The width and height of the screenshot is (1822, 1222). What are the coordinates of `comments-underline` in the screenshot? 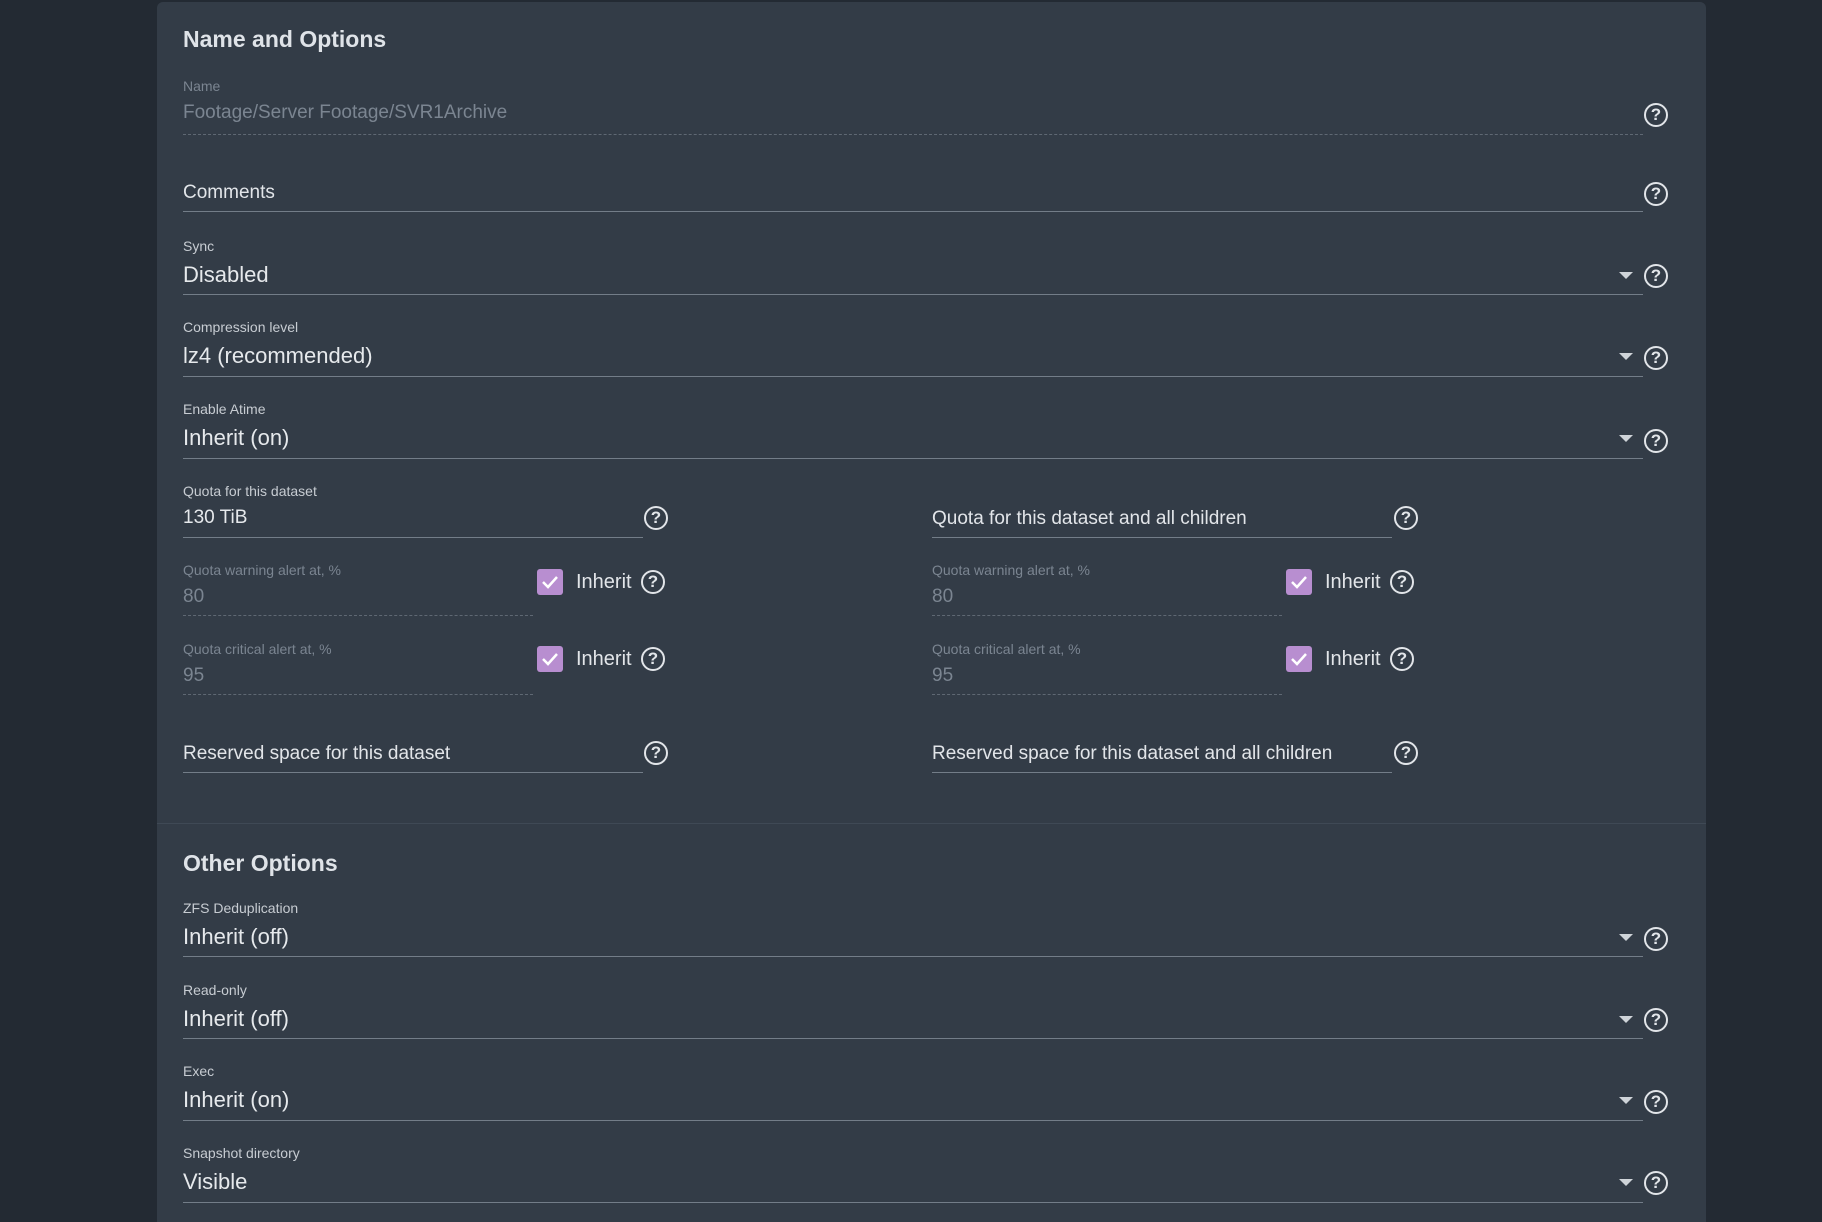 It's located at (913, 211).